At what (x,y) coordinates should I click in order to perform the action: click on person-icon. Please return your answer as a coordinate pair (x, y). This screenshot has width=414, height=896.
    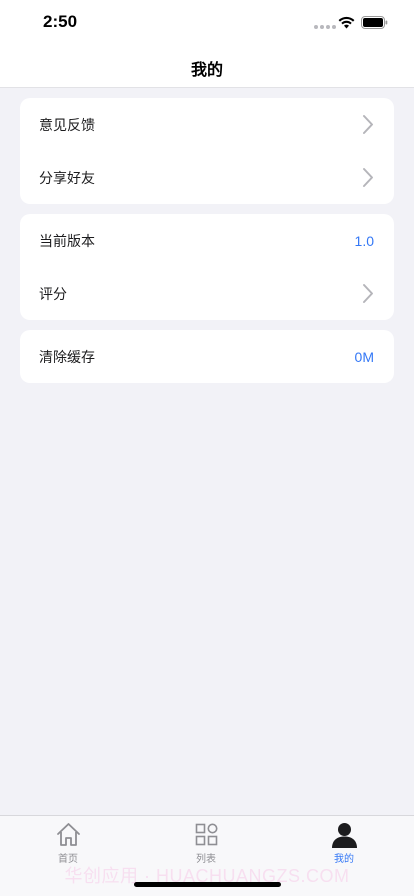
    Looking at the image, I should click on (344, 835).